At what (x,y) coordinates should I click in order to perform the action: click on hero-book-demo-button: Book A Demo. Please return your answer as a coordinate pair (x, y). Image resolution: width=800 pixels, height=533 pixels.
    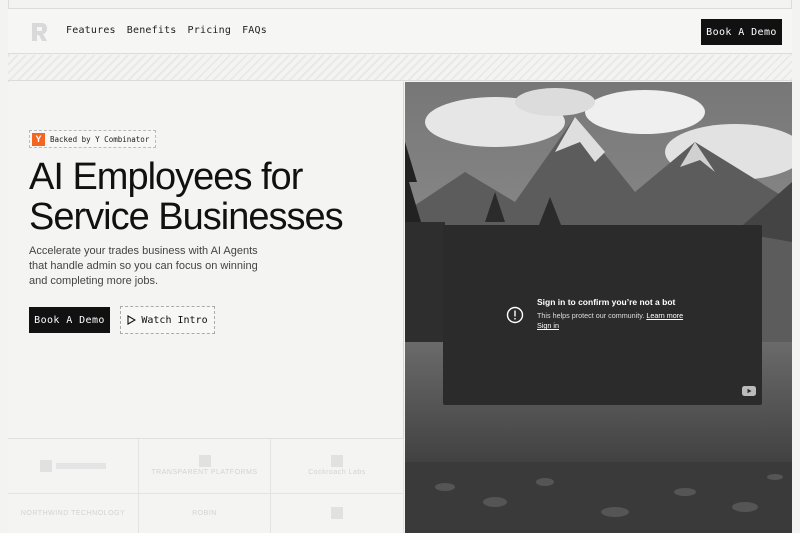
    Looking at the image, I should click on (69, 320).